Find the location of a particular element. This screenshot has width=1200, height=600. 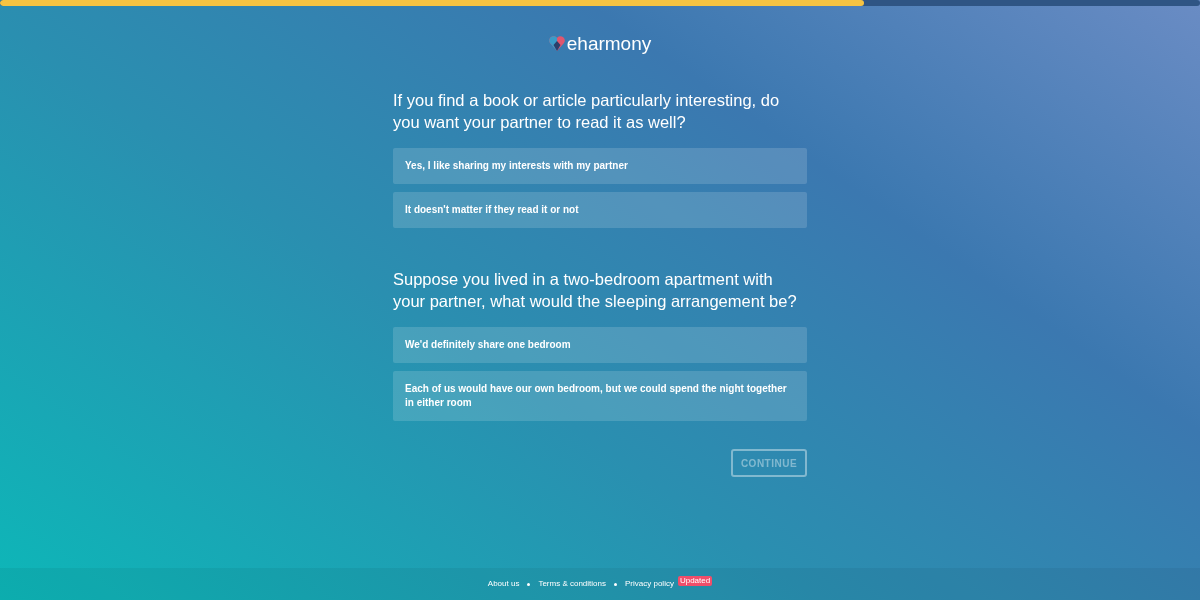

question-text: Suppose you lived in a two-bedroom apartment with your partner, what would the sleeping arrangement be? is located at coordinates (595, 290).